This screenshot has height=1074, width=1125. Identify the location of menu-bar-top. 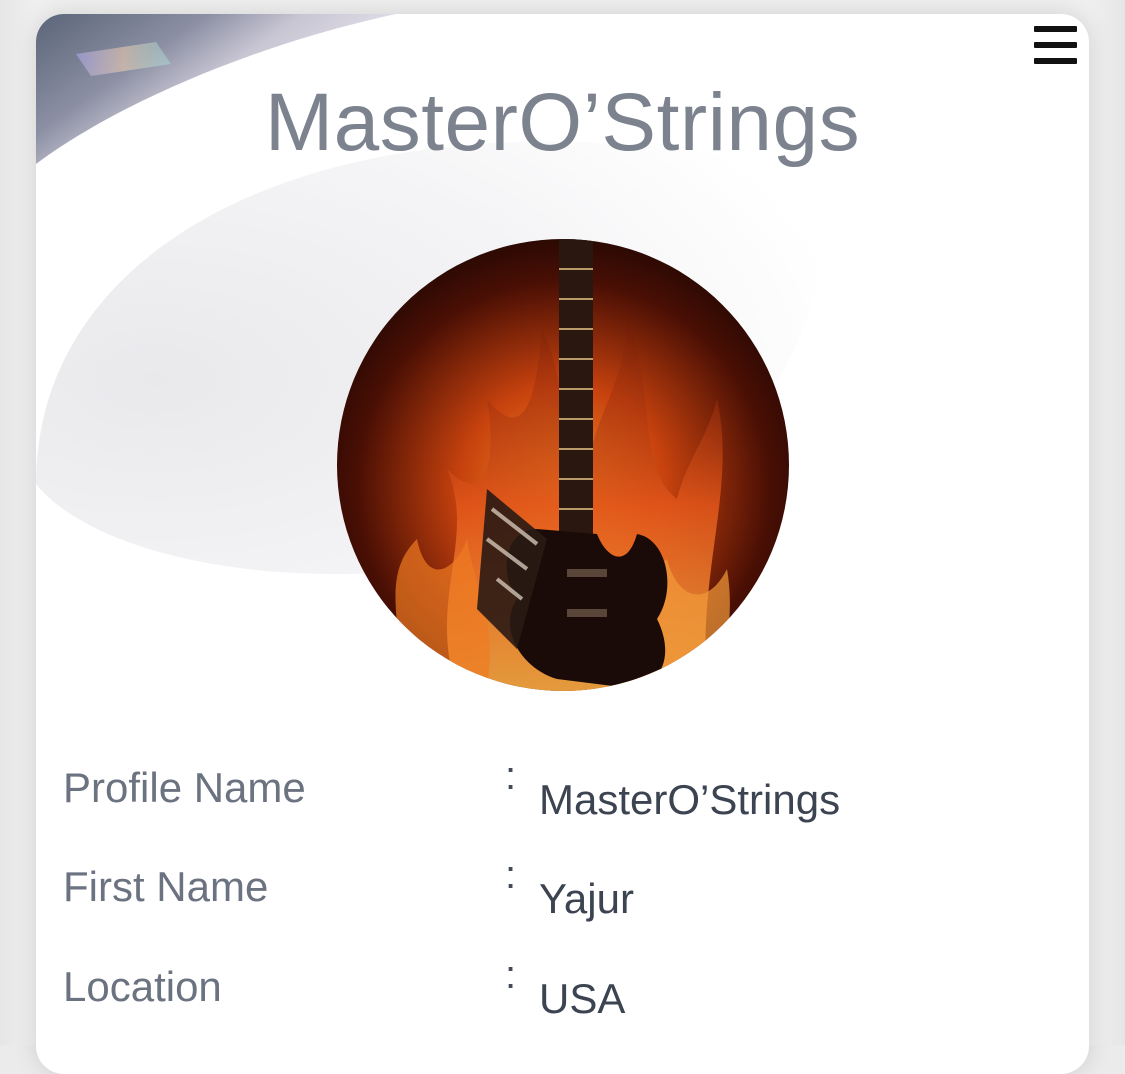
(1055, 29).